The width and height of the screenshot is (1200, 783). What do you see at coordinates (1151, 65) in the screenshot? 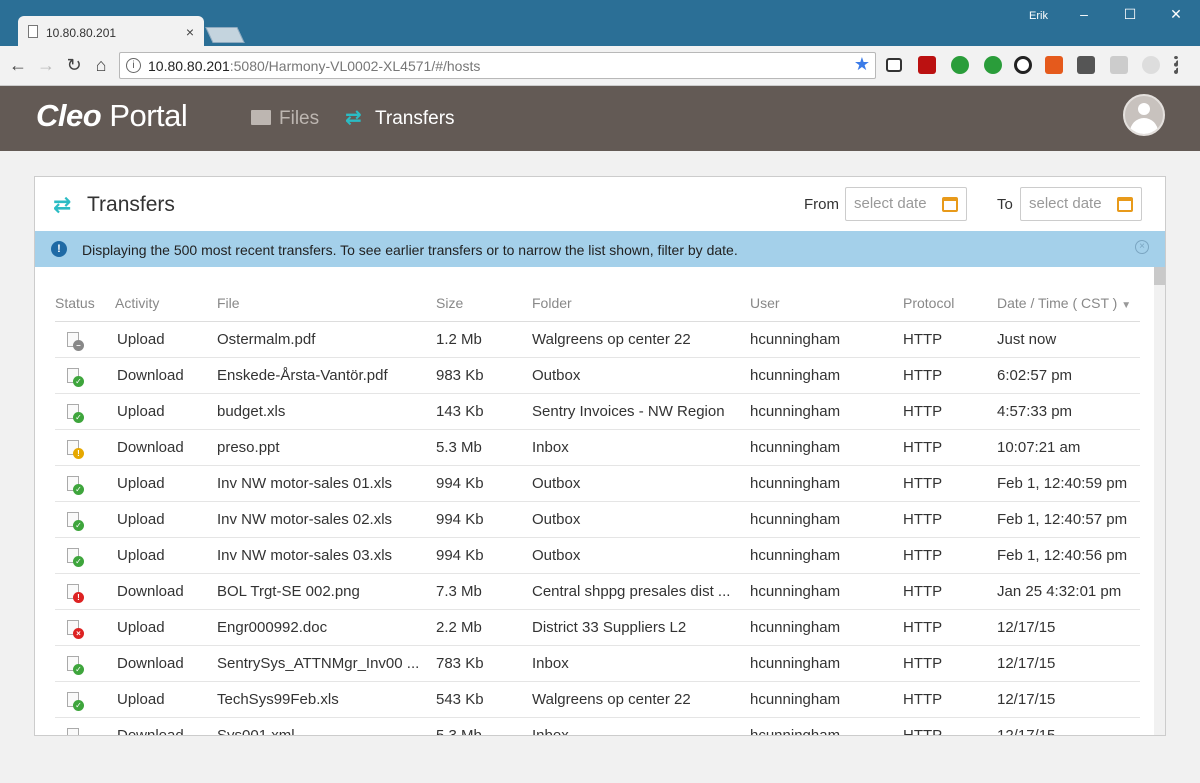
I see `settings-extension-icon` at bounding box center [1151, 65].